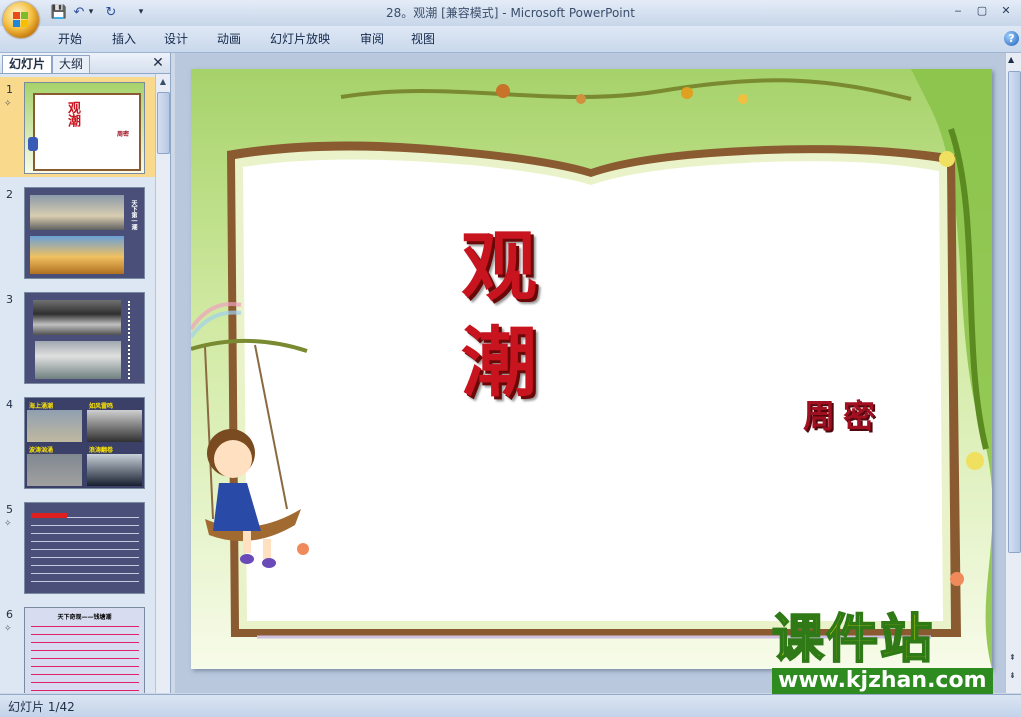 The width and height of the screenshot is (1021, 717). Describe the element at coordinates (123, 134) in the screenshot. I see `thumb-subtitle: 周密` at that location.